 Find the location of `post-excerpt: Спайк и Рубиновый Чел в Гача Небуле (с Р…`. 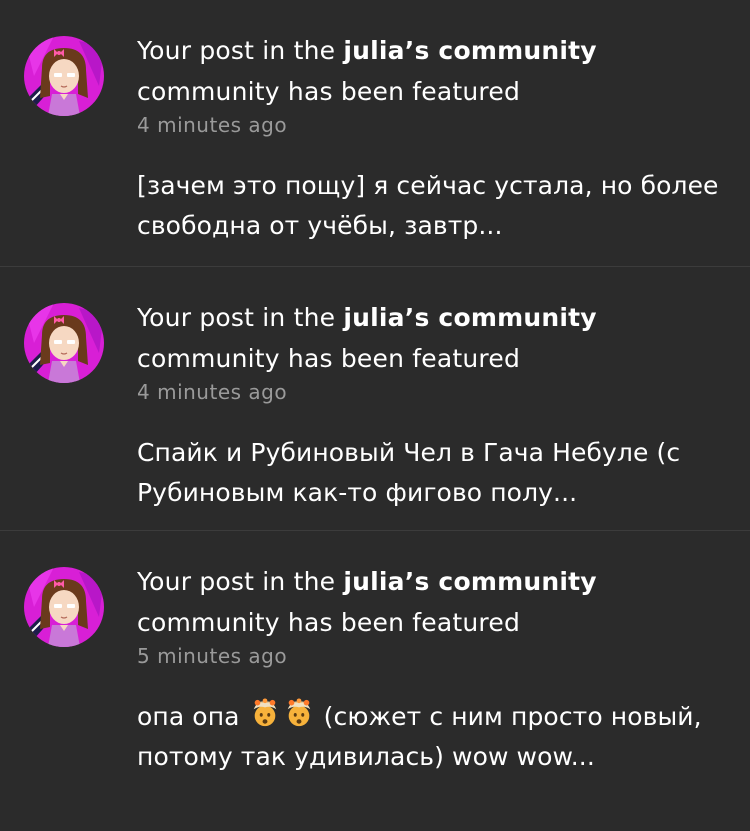

post-excerpt: Спайк и Рубиновый Чел в Гача Небуле (с Р… is located at coordinates (409, 472).